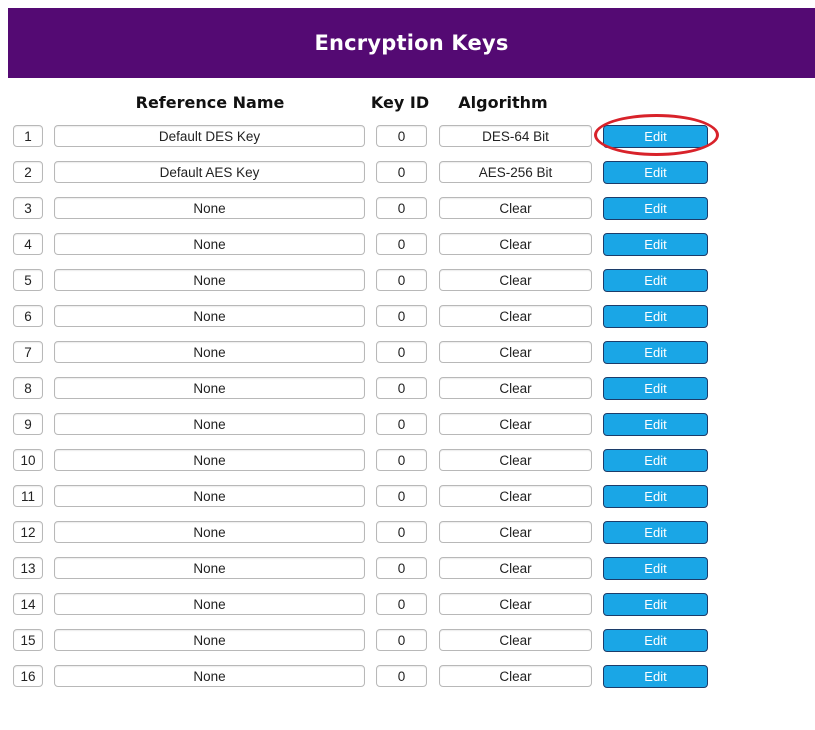  What do you see at coordinates (28, 172) in the screenshot?
I see `row-number: 2` at bounding box center [28, 172].